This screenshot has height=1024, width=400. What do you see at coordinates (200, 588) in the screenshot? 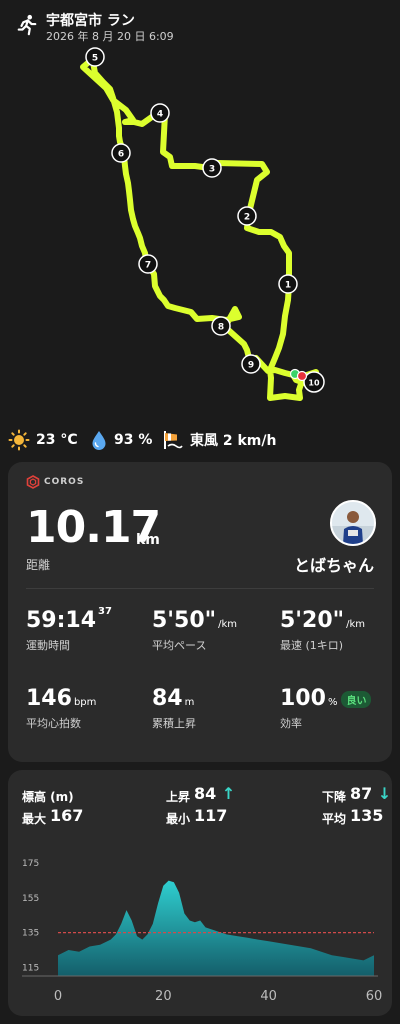
I see `divider` at bounding box center [200, 588].